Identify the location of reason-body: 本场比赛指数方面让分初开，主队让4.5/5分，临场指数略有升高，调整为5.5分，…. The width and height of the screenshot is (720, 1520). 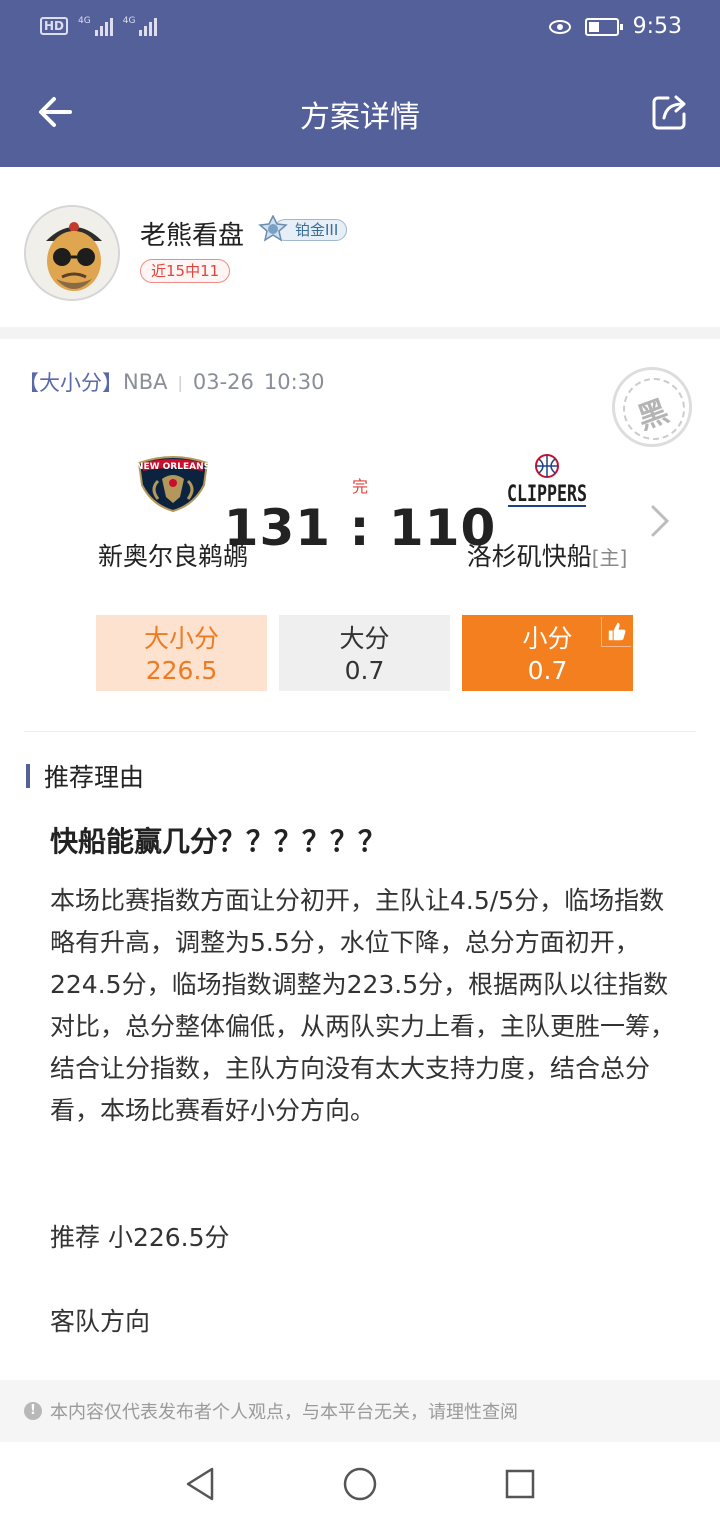
(363, 1005).